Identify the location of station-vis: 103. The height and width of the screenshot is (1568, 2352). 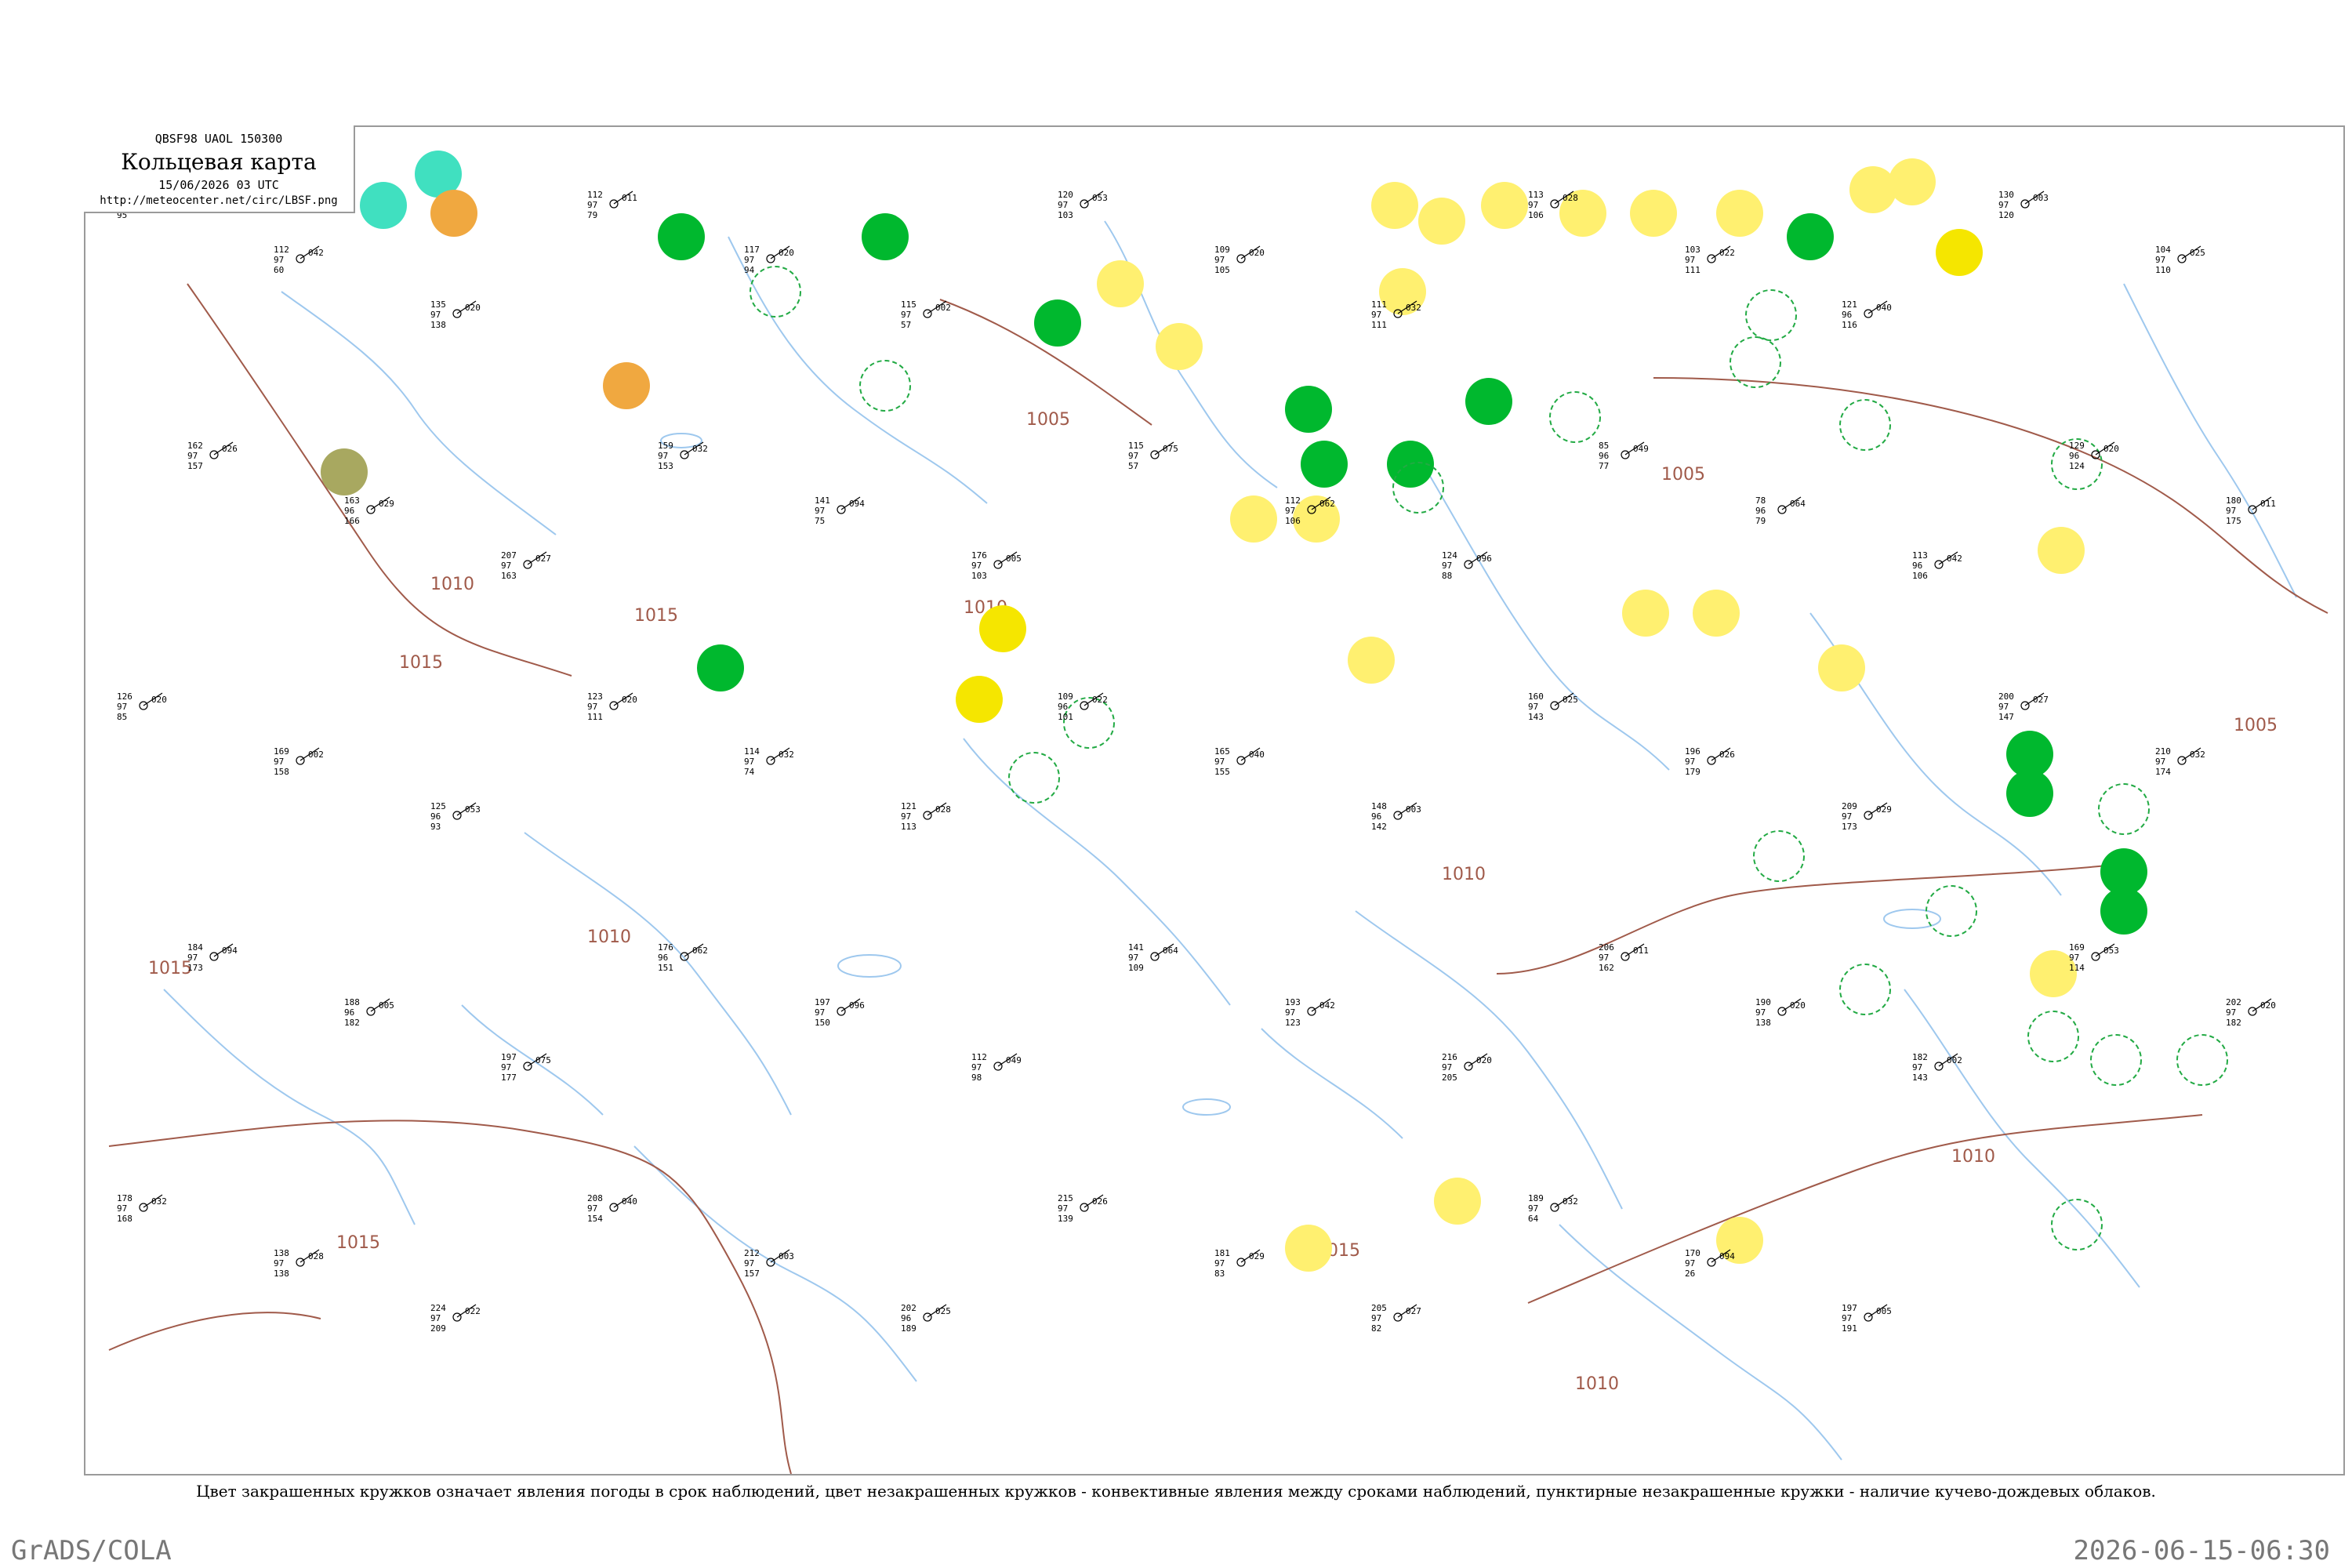
(979, 576).